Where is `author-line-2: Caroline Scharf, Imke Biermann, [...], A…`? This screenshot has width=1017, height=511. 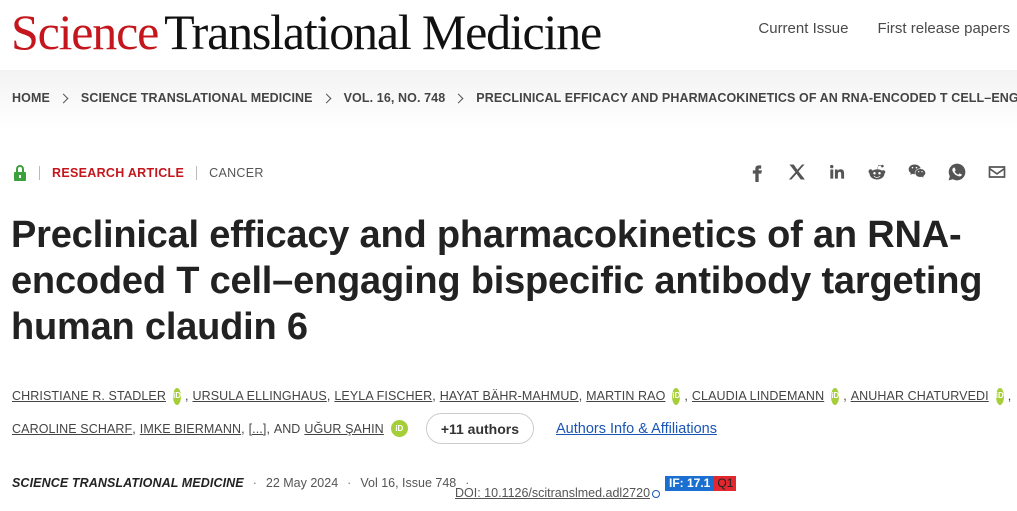
author-line-2: Caroline Scharf, Imke Biermann, [...], A… is located at coordinates (512, 428).